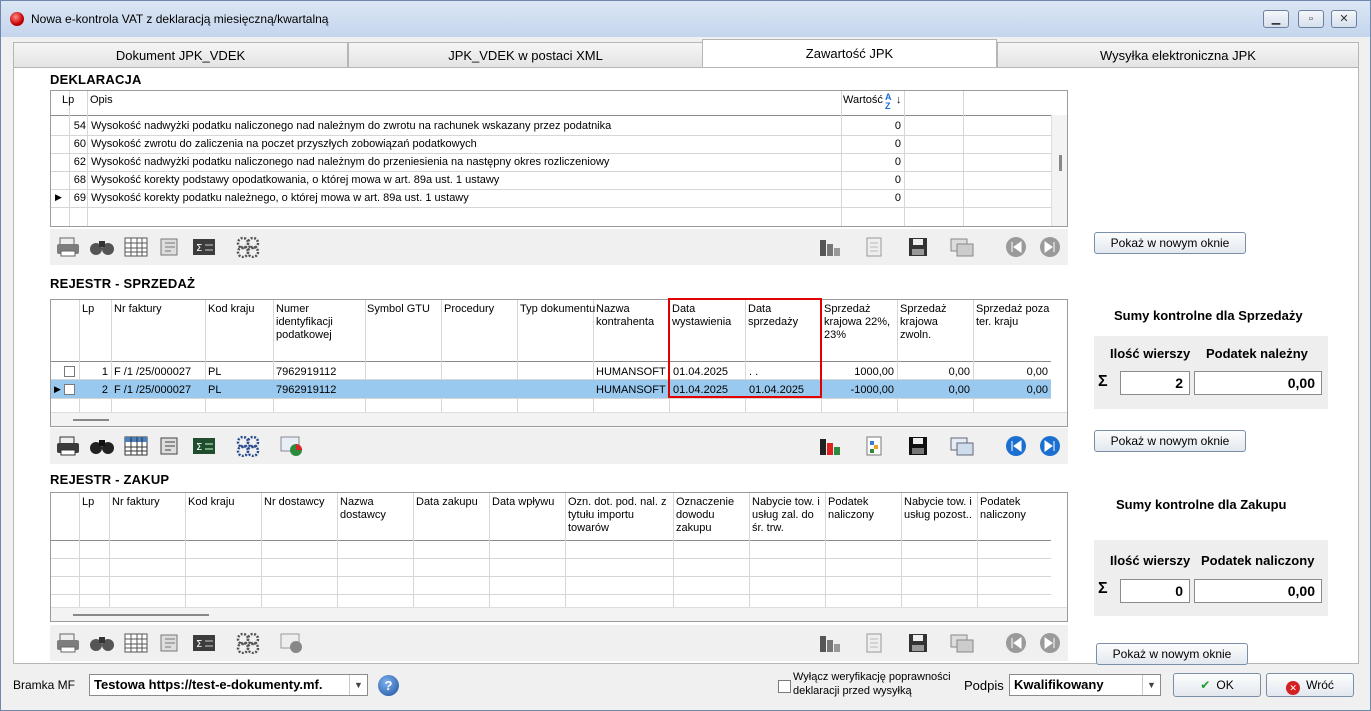 This screenshot has height=711, width=1371. What do you see at coordinates (1310, 685) in the screenshot?
I see `back-button: ✕ Wróć` at bounding box center [1310, 685].